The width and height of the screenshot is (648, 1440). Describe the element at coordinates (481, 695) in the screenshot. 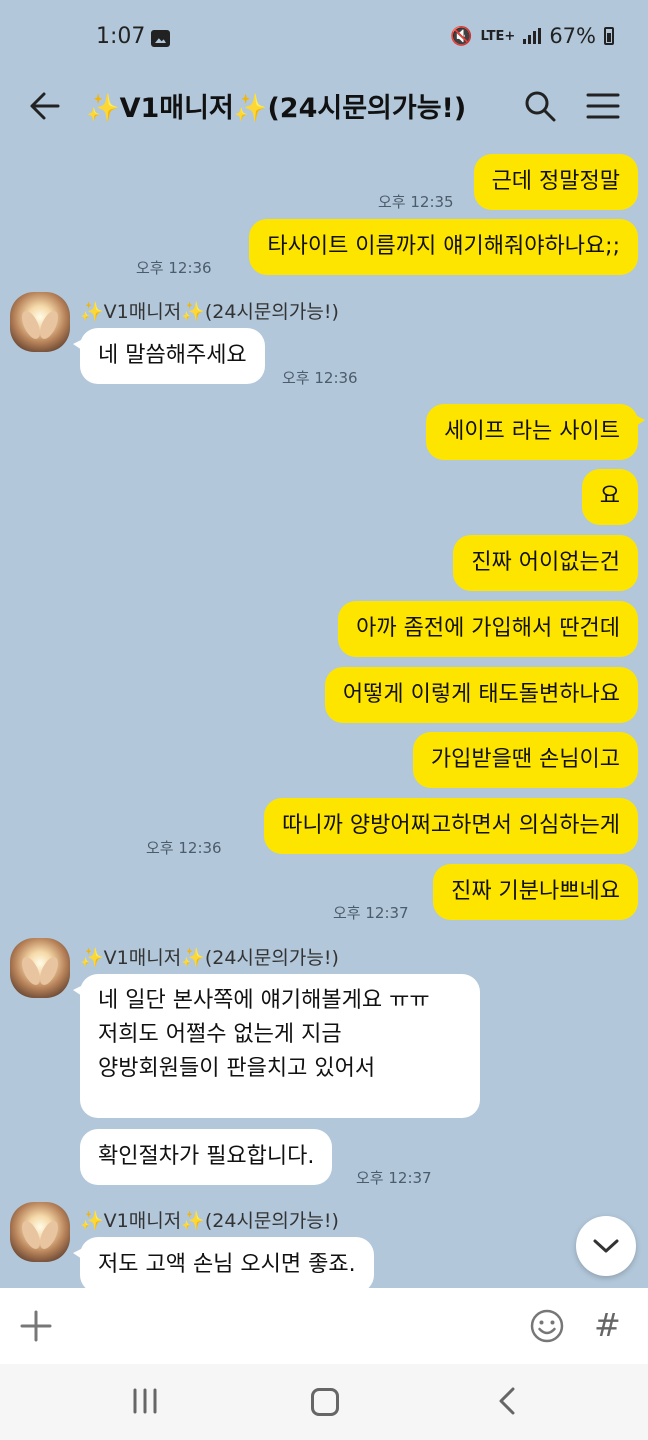

I see `my-message-bubble: 어떻게 이렇게 태도돌변하나요` at that location.